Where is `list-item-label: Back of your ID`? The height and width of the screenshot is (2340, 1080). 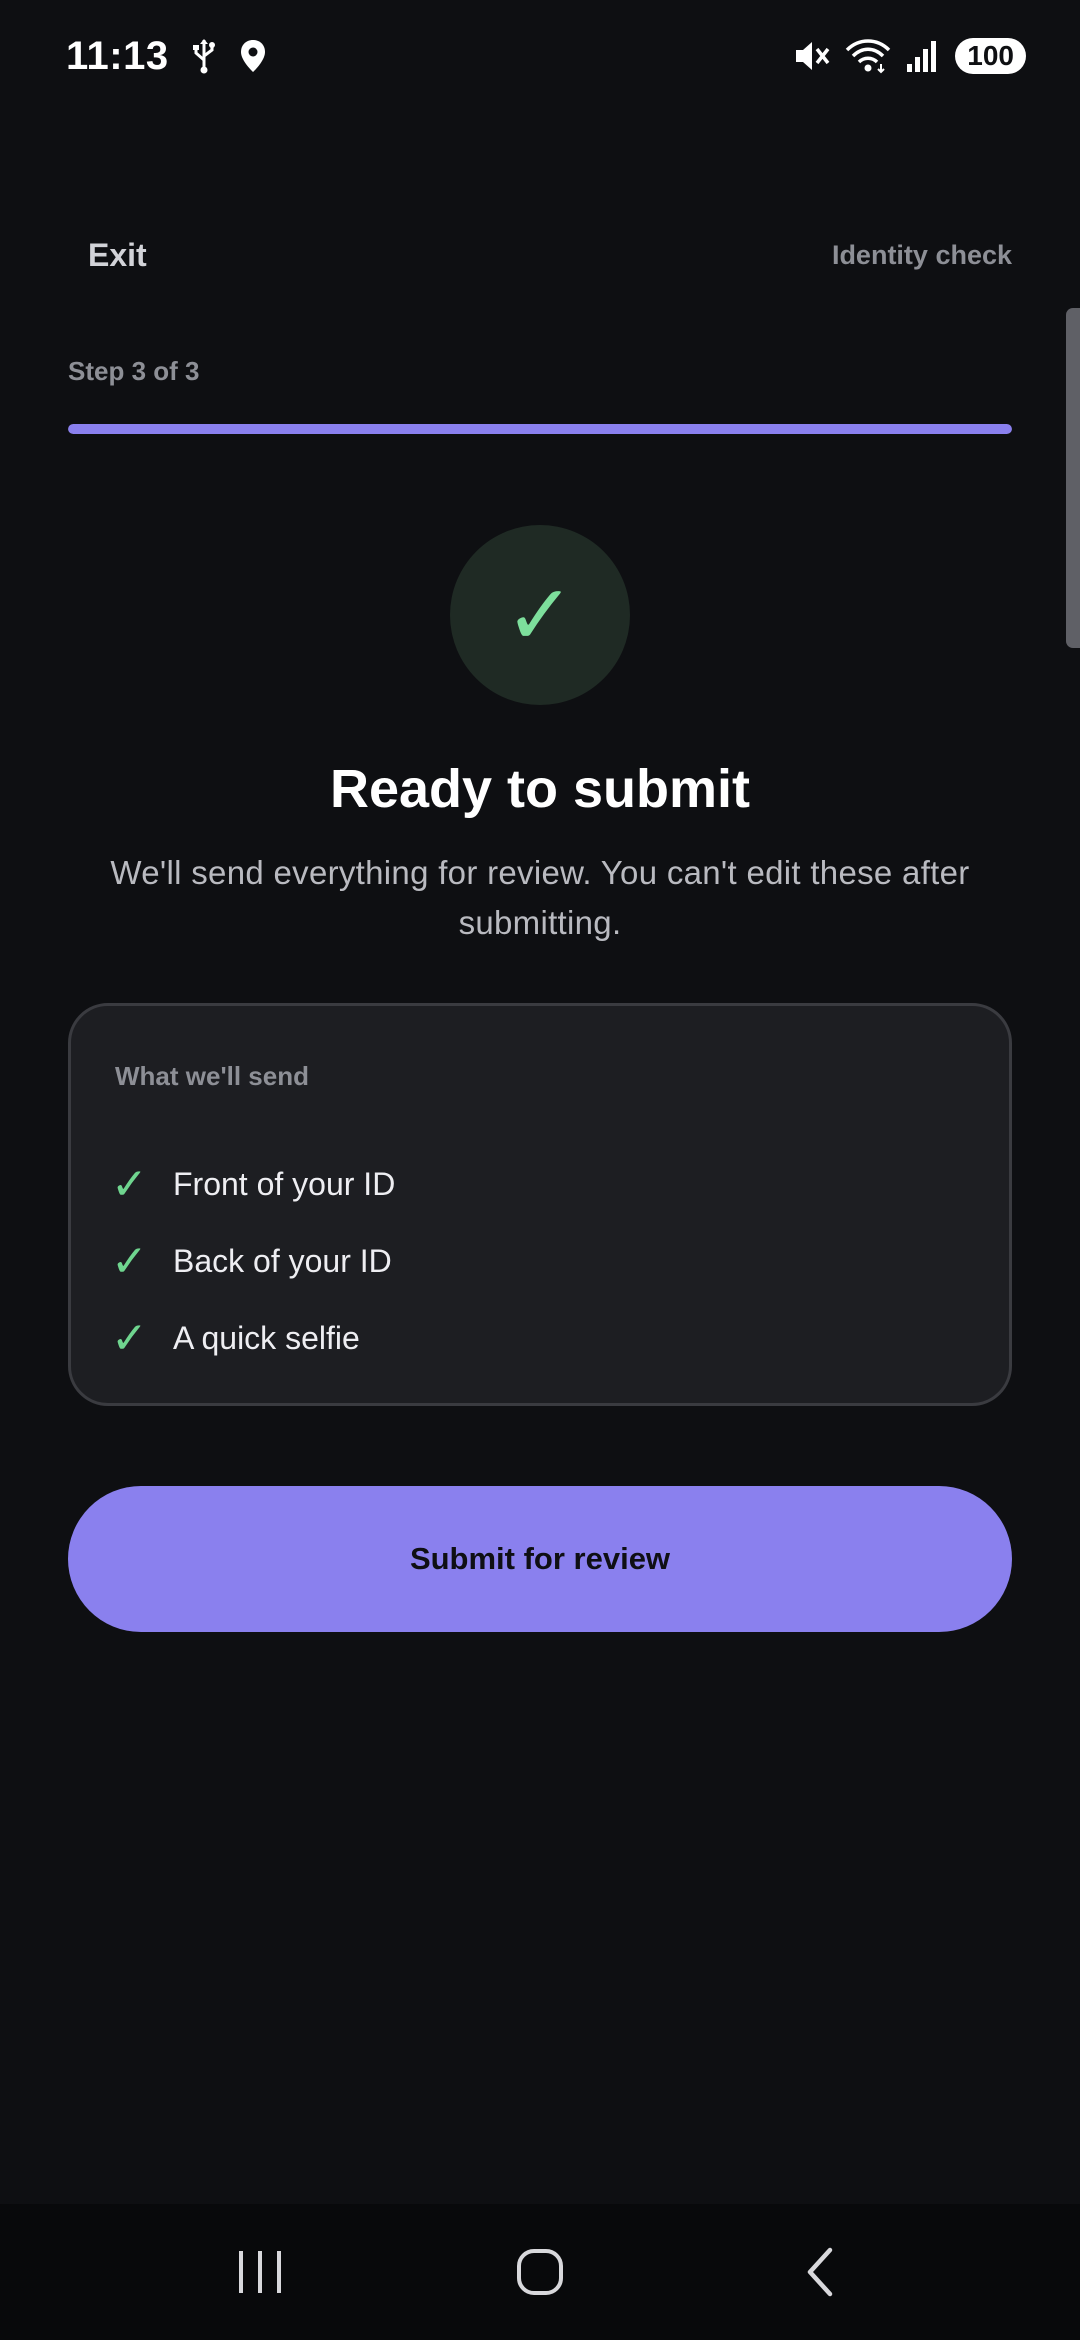
list-item-label: Back of your ID is located at coordinates (282, 1261).